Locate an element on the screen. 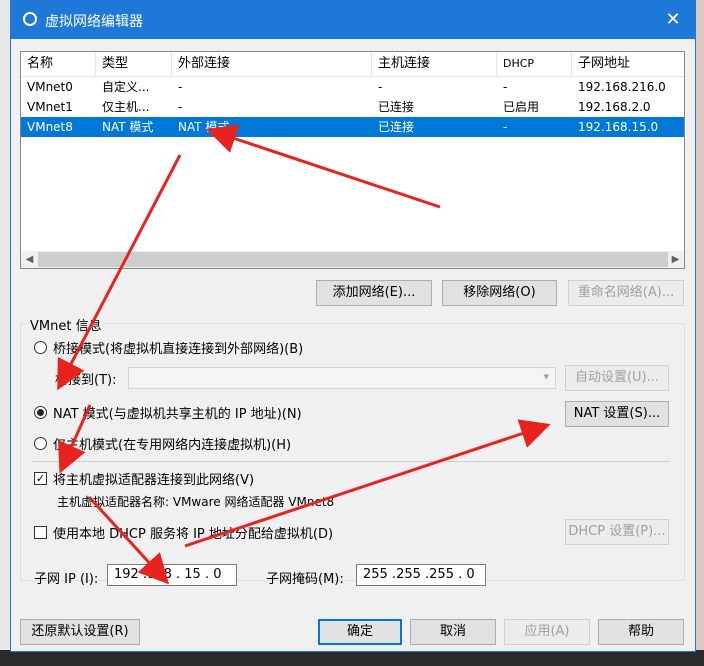  host-only-radio is located at coordinates (40, 443).